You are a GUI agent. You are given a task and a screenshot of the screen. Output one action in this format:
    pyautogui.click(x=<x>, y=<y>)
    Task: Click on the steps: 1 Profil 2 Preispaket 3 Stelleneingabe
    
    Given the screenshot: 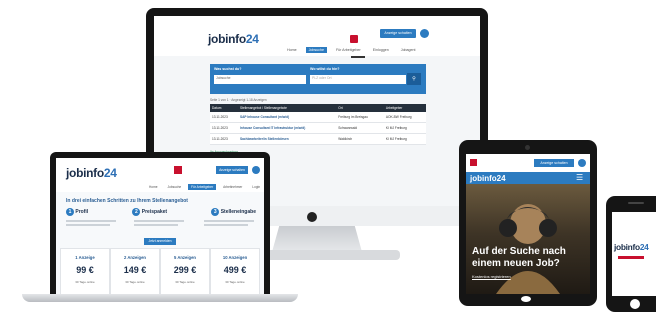 What is the action you would take?
    pyautogui.click(x=161, y=212)
    